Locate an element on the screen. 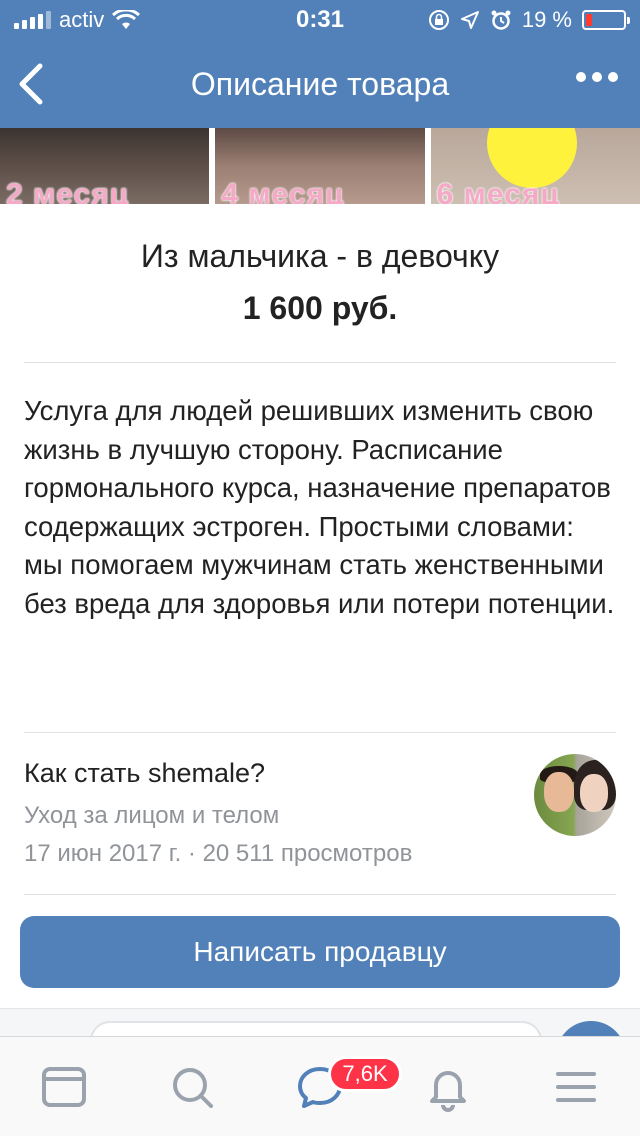  more-options-icon is located at coordinates (597, 77).